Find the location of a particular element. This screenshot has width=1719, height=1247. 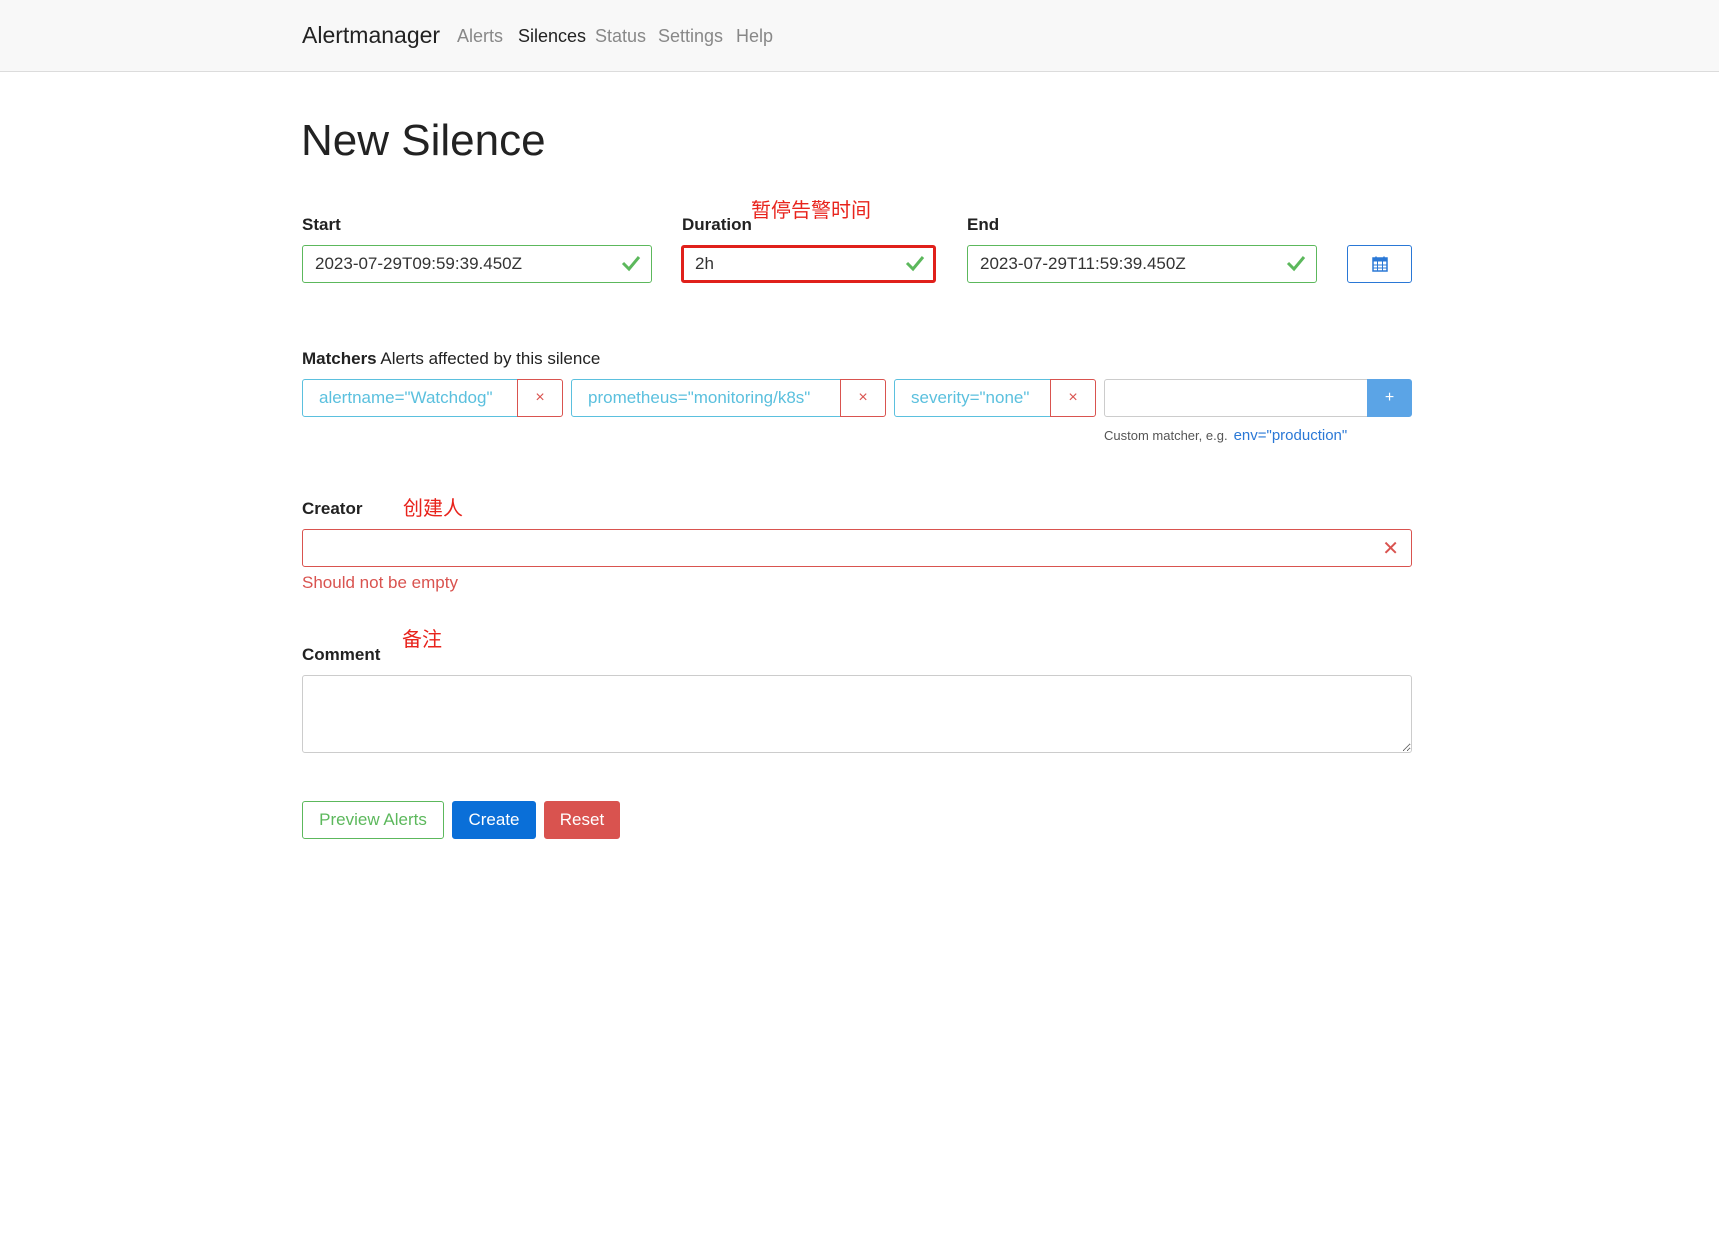

creator-error: Should not be empty is located at coordinates (380, 582).